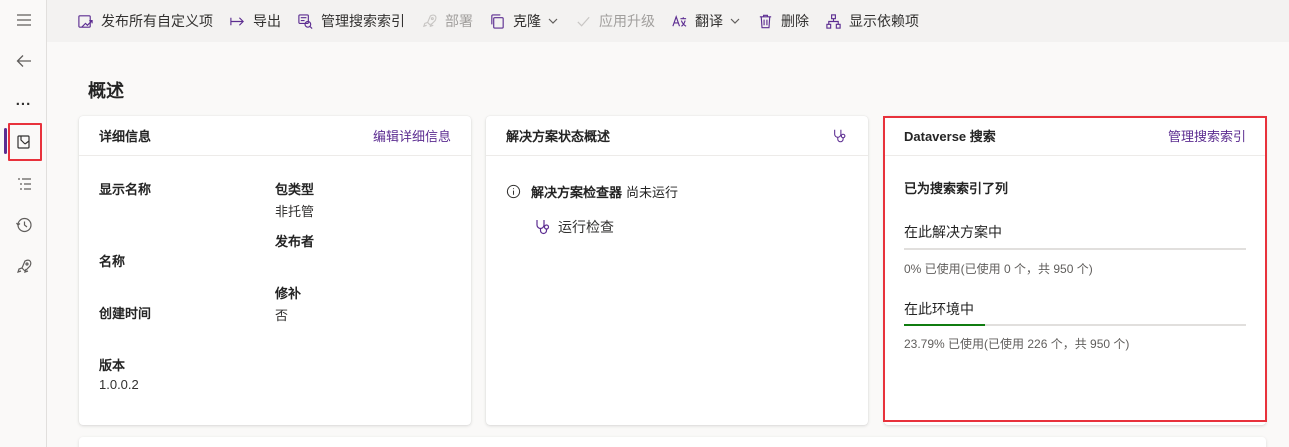 The height and width of the screenshot is (447, 1289). Describe the element at coordinates (119, 384) in the screenshot. I see `version-value: 1.0.0.2` at that location.